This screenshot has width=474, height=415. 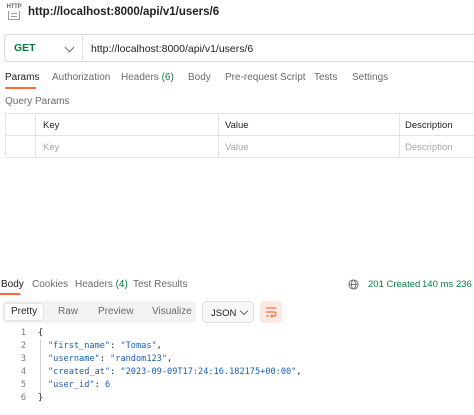 What do you see at coordinates (101, 284) in the screenshot?
I see `tab-response-headers: Headers (4)` at bounding box center [101, 284].